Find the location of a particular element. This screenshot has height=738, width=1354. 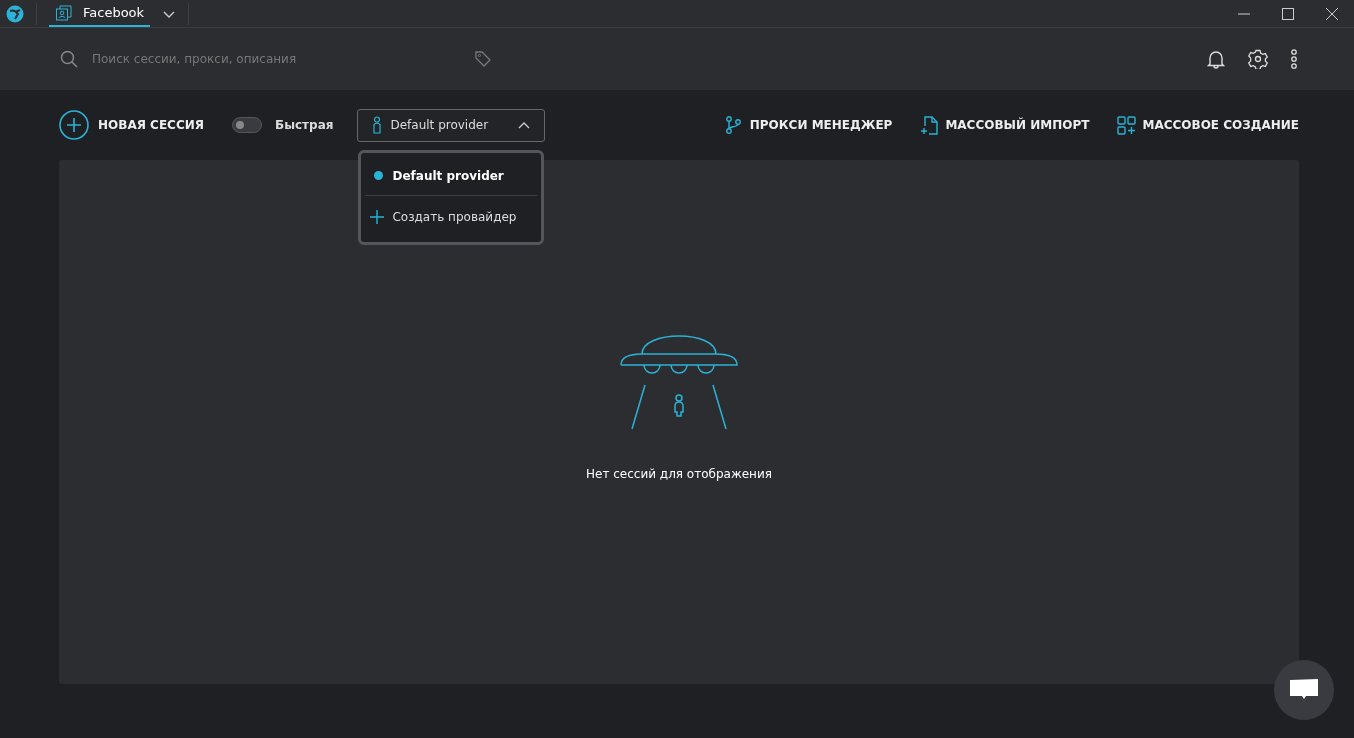

person-icon is located at coordinates (377, 125).